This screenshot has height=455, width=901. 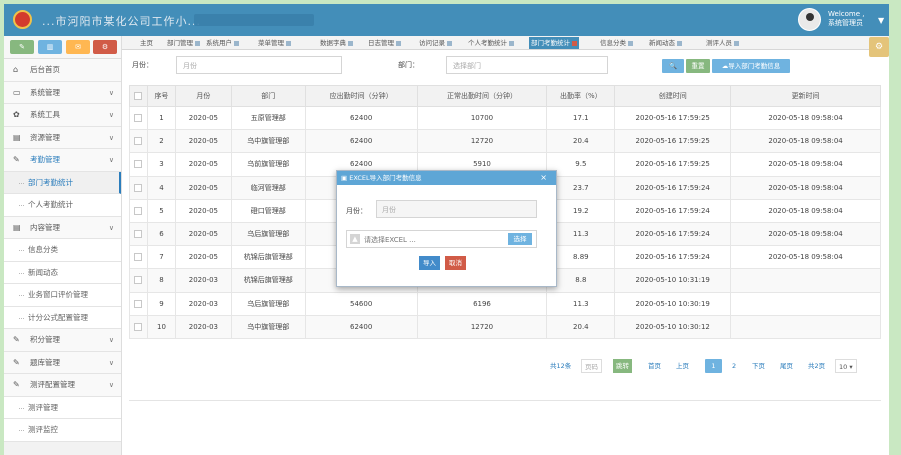 I want to click on page-2-link: 2, so click(x=734, y=366).